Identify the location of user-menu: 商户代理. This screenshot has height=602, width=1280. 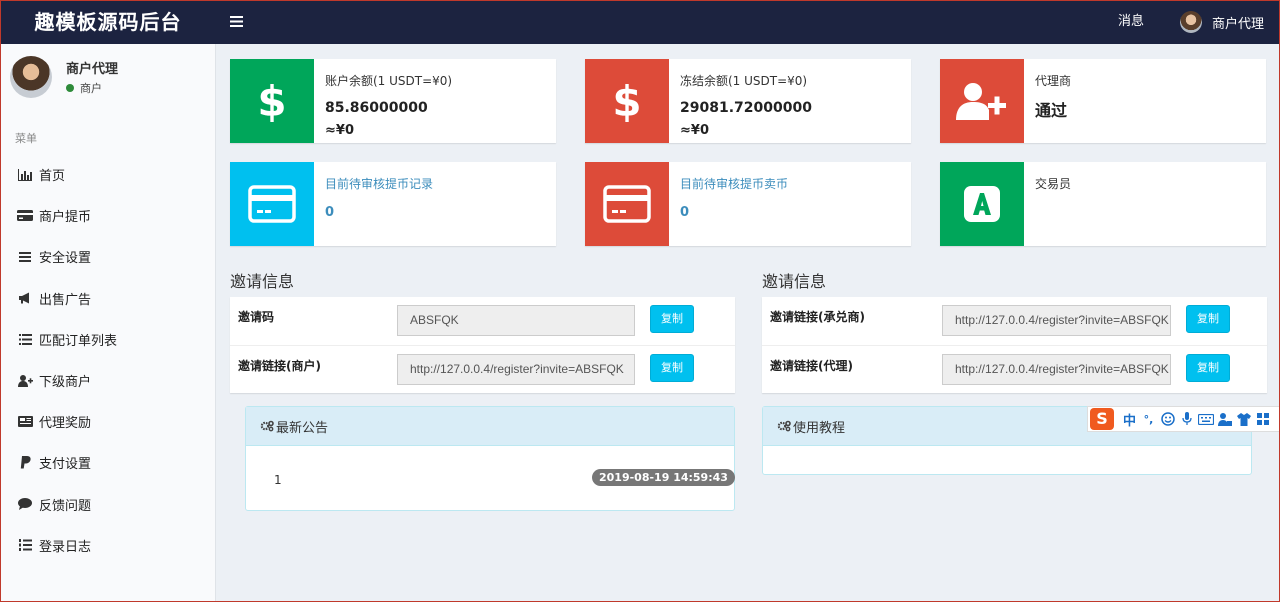
(1222, 22).